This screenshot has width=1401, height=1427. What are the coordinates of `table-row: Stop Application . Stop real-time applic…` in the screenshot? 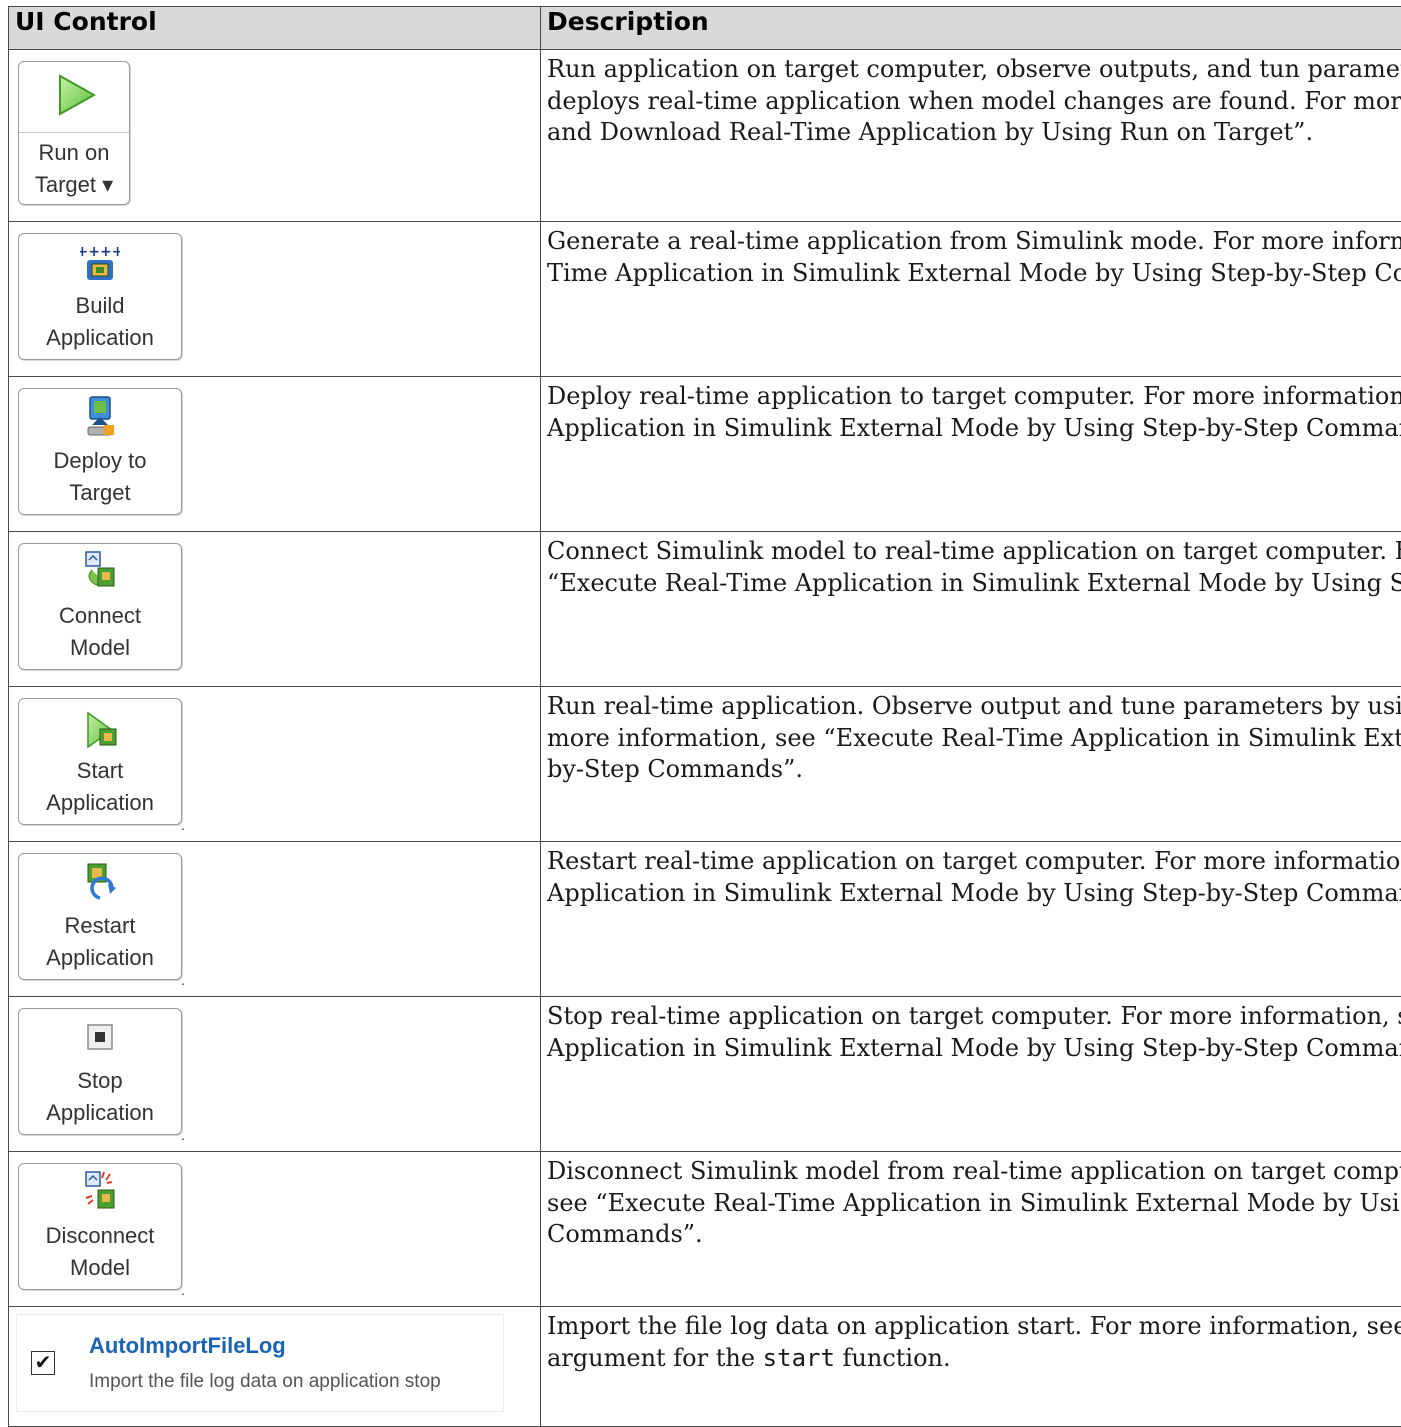 It's located at (704, 1074).